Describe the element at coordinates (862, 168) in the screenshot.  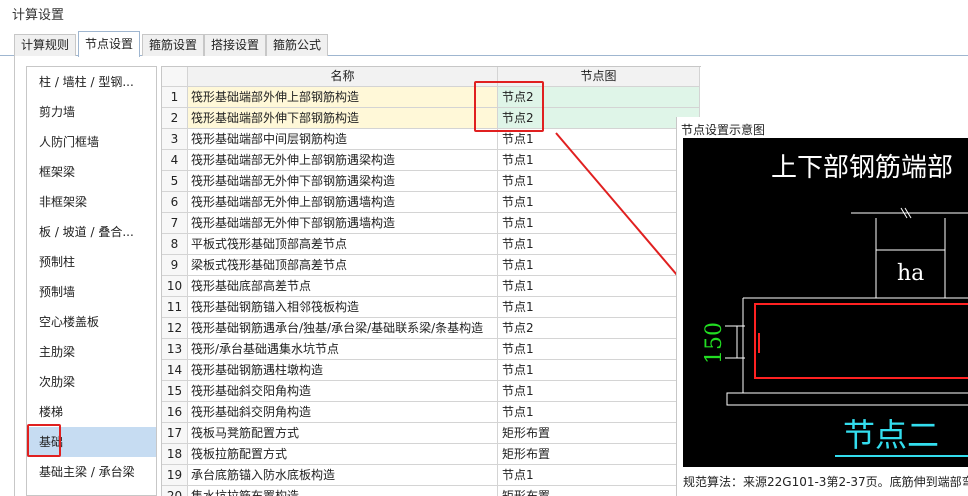
I see `drawing-title: 上下部钢筋端部` at that location.